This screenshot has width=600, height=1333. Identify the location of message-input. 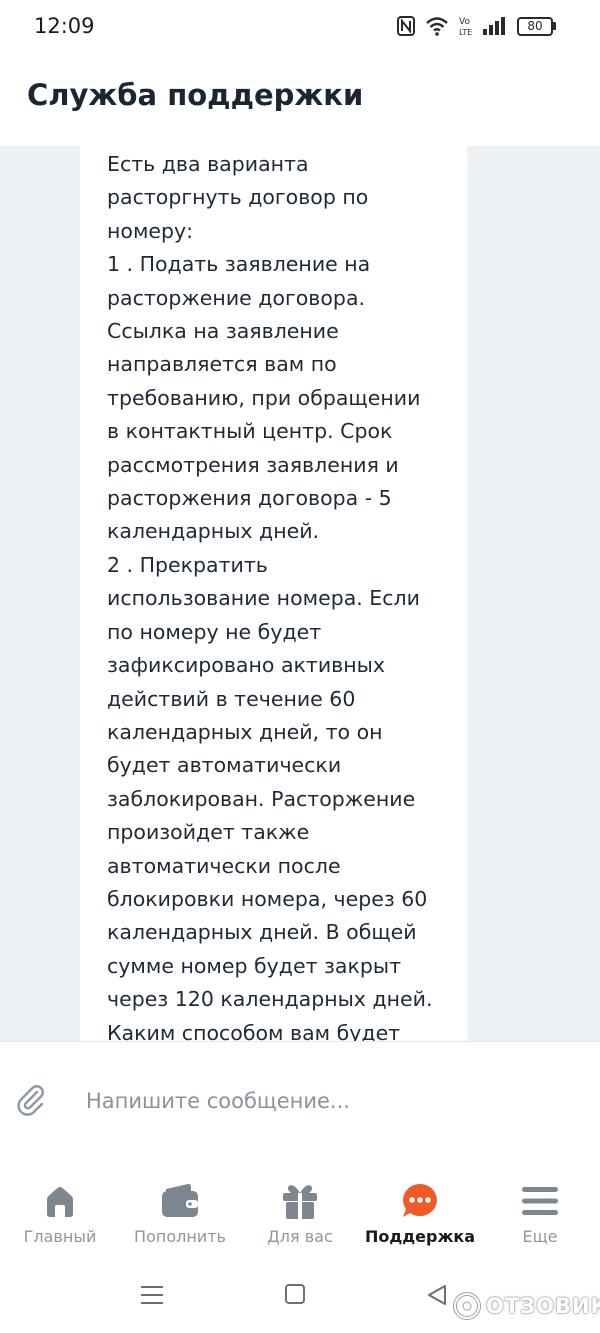
(326, 1101).